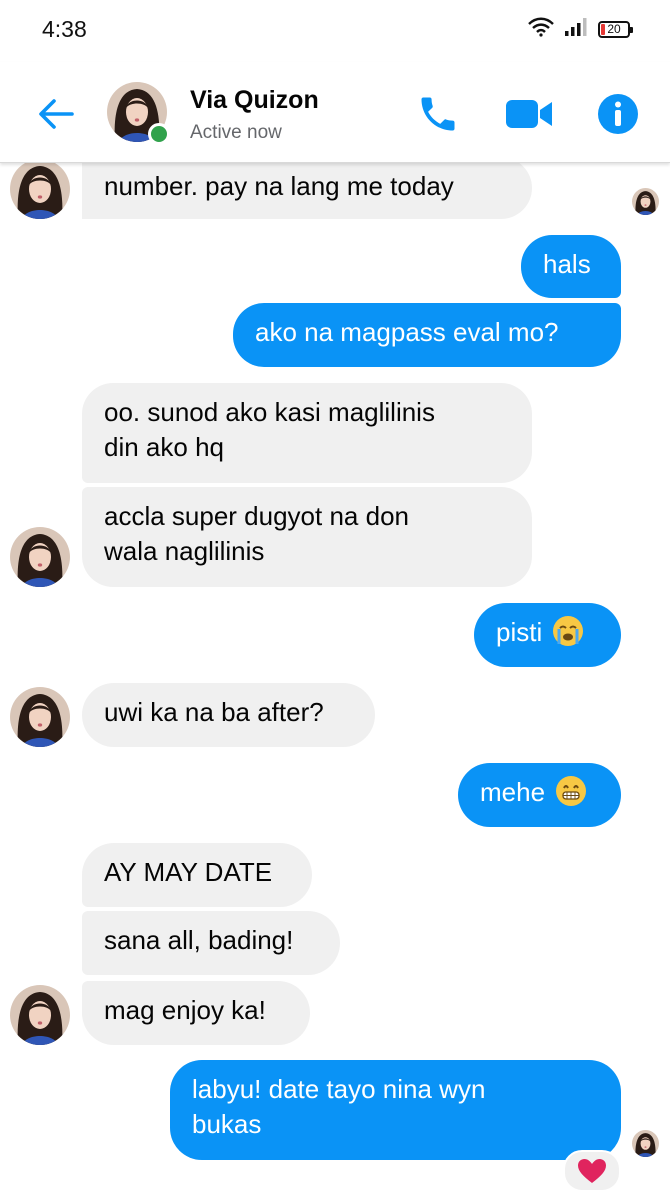  Describe the element at coordinates (427, 335) in the screenshot. I see `message-outgoing: ako na magpass eval mo?` at that location.